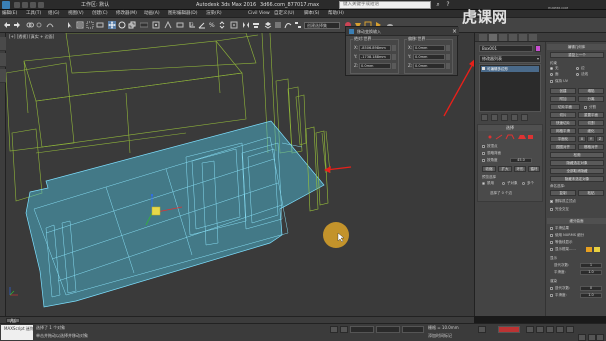 The image size is (606, 341). What do you see at coordinates (311, 14) in the screenshot?
I see `menu-scripting: 脚本(S)` at bounding box center [311, 14].